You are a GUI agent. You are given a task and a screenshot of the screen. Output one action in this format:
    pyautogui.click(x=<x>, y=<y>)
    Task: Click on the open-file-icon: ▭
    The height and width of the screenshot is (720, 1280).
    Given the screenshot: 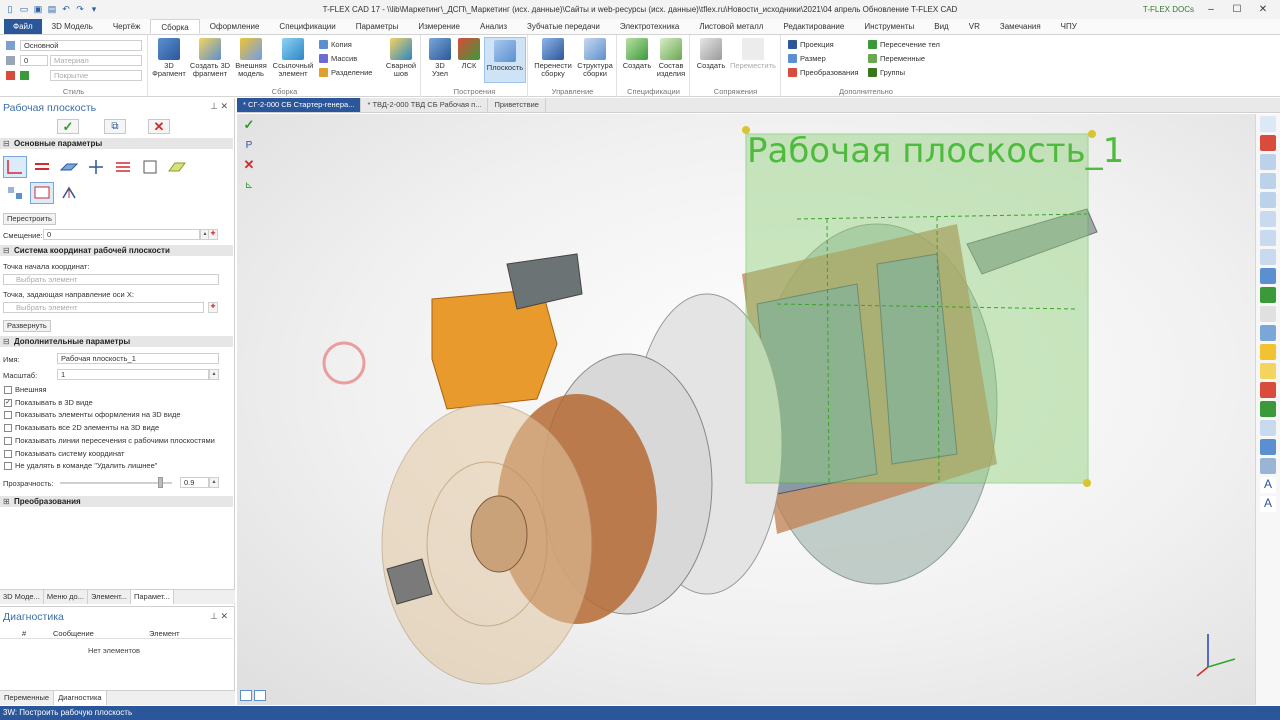 What is the action you would take?
    pyautogui.click(x=24, y=10)
    